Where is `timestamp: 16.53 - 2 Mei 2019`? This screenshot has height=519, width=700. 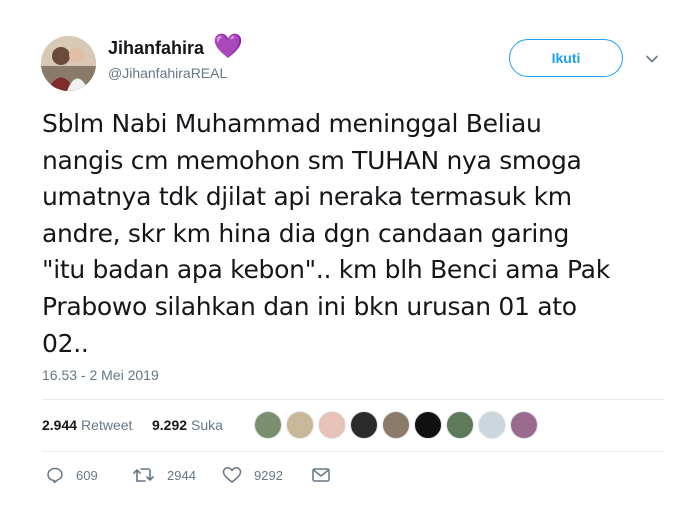 timestamp: 16.53 - 2 Mei 2019 is located at coordinates (100, 375).